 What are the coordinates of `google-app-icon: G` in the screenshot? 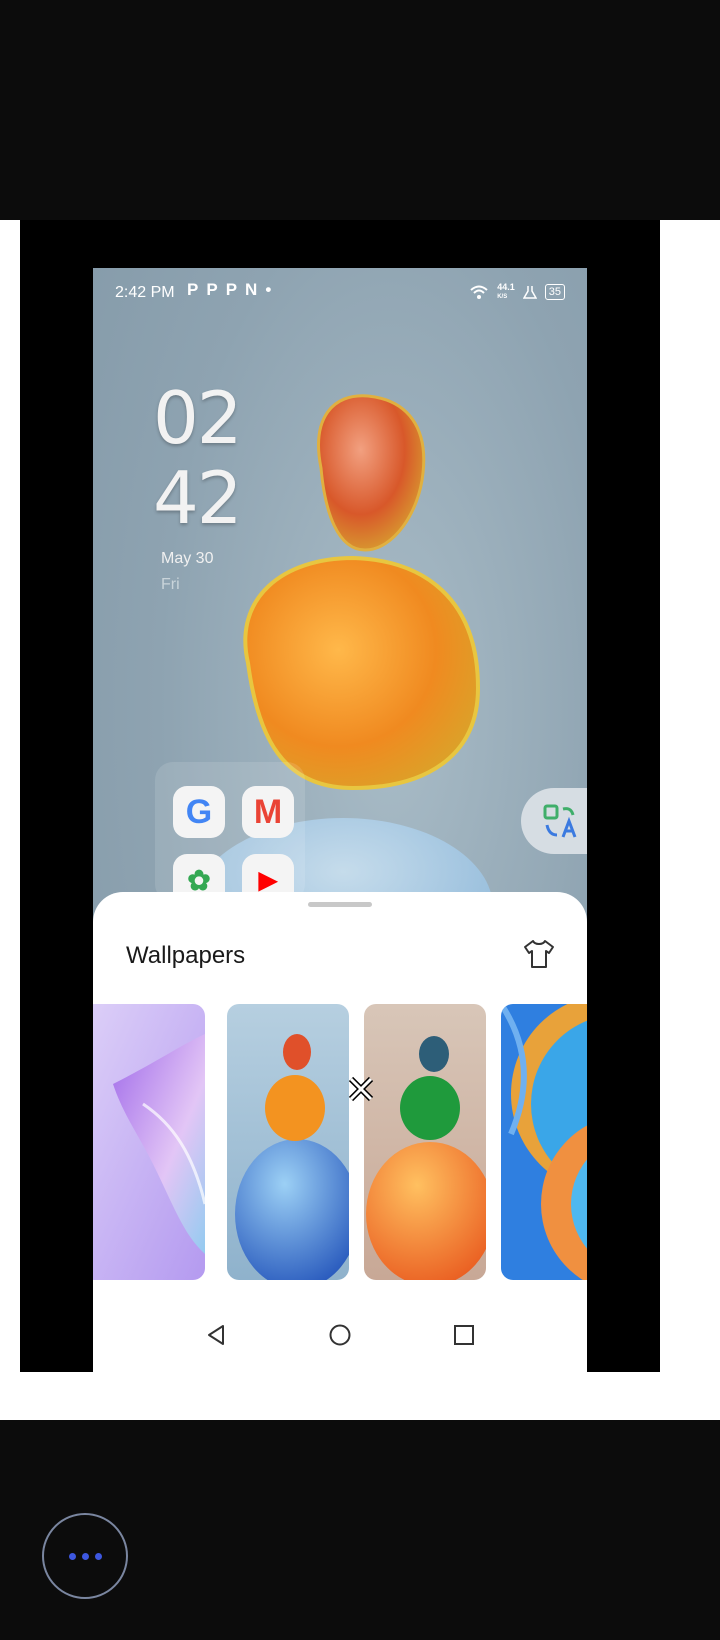 It's located at (199, 812).